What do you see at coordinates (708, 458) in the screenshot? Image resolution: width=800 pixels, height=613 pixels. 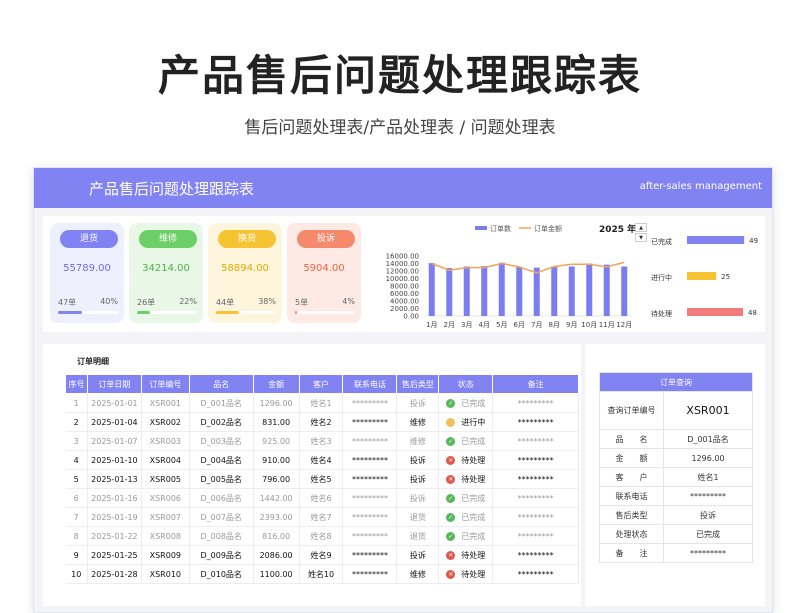 I see `query-field-value: 1296.00` at bounding box center [708, 458].